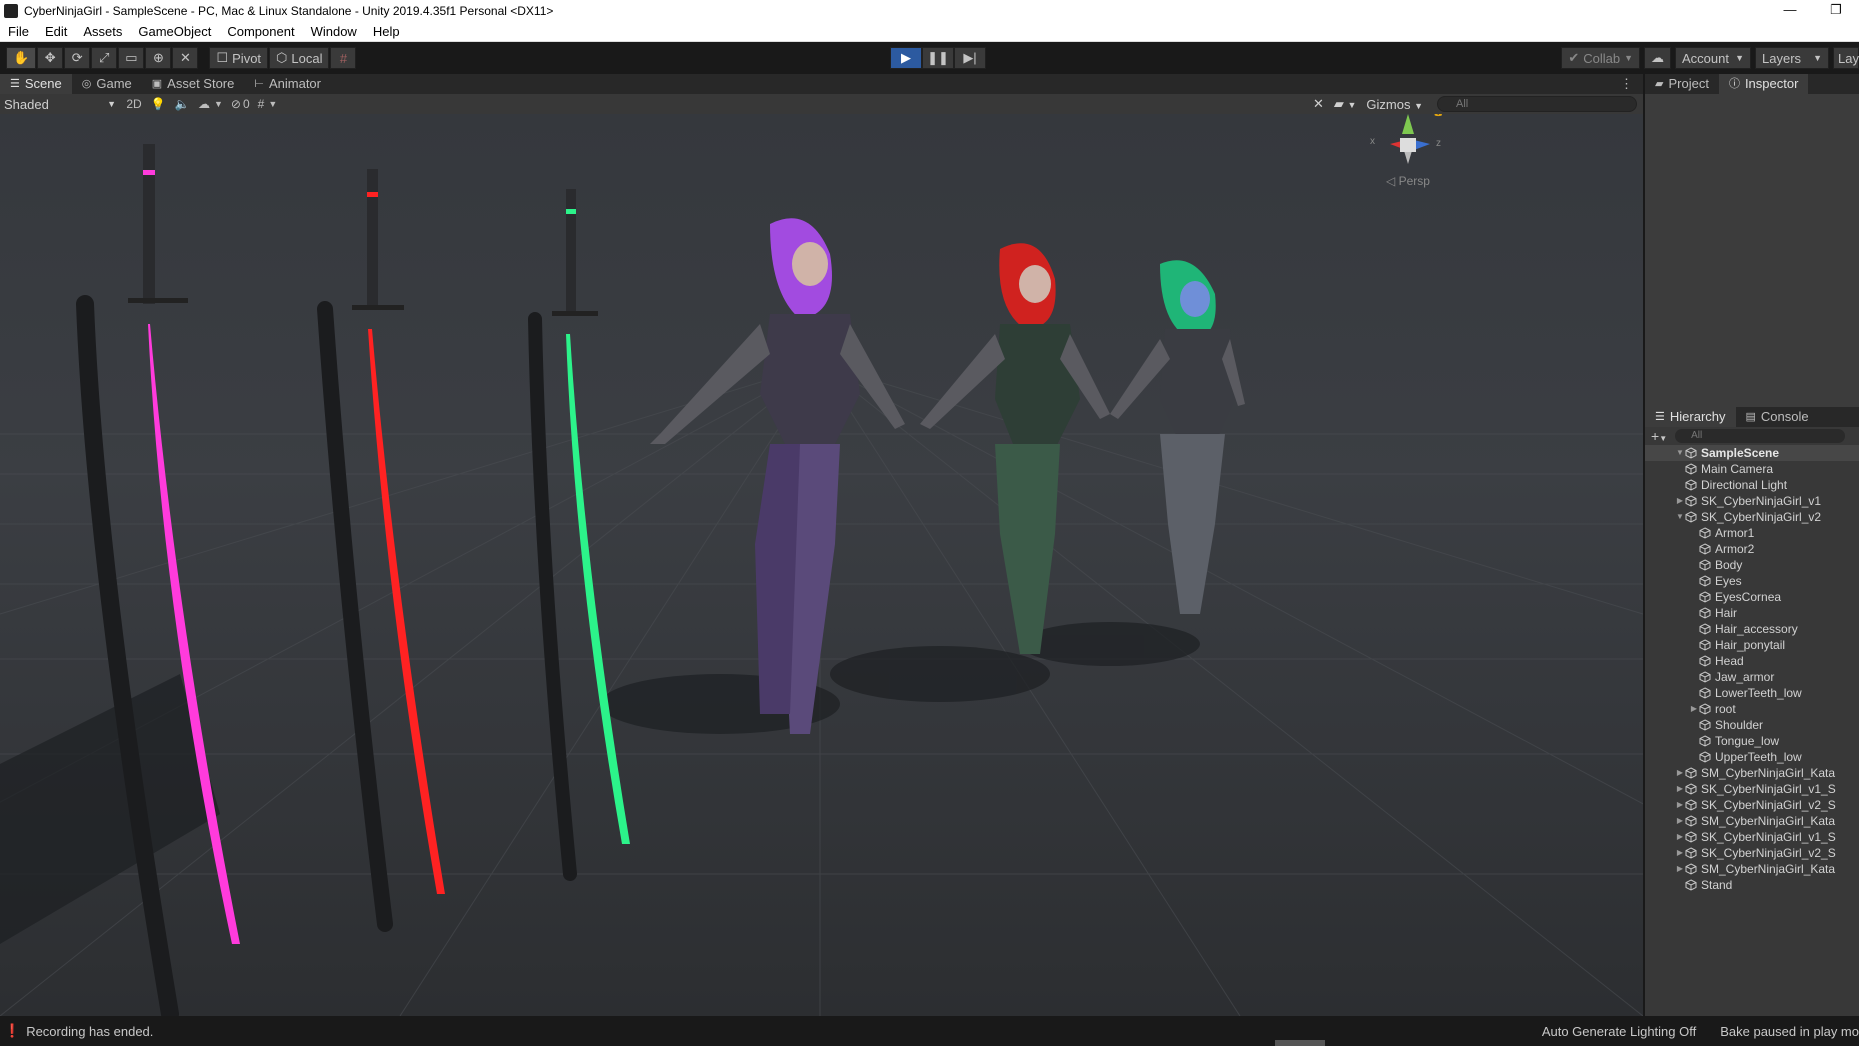  I want to click on hierarchy-item: Stand, so click(1752, 885).